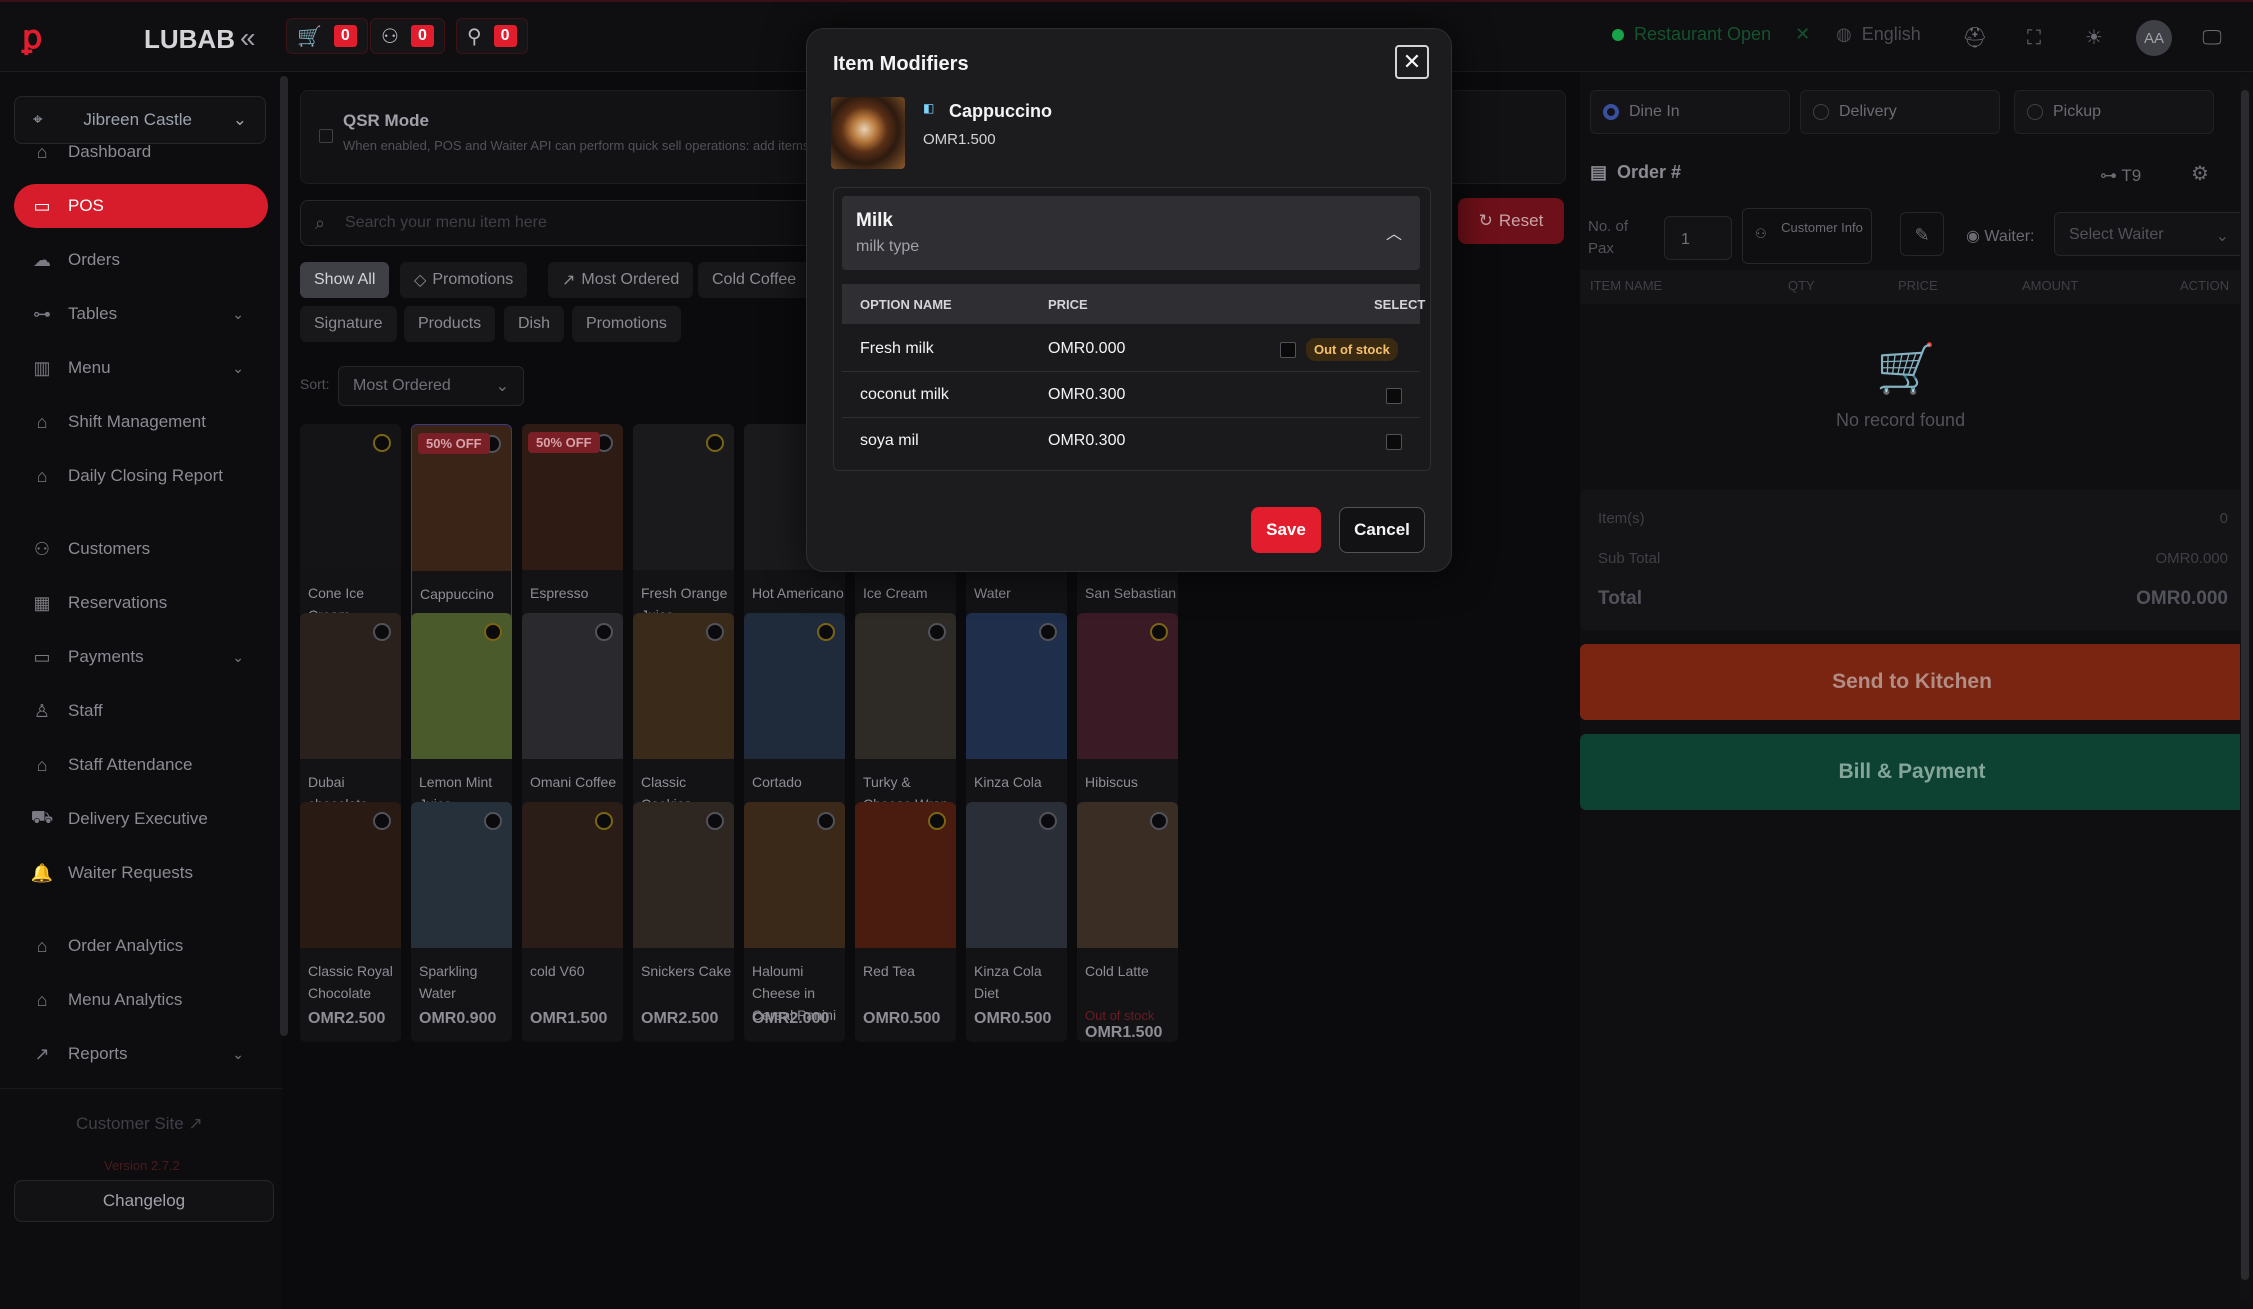 Image resolution: width=2253 pixels, height=1309 pixels. Describe the element at coordinates (144, 1201) in the screenshot. I see `changelog-button: Changelog` at that location.